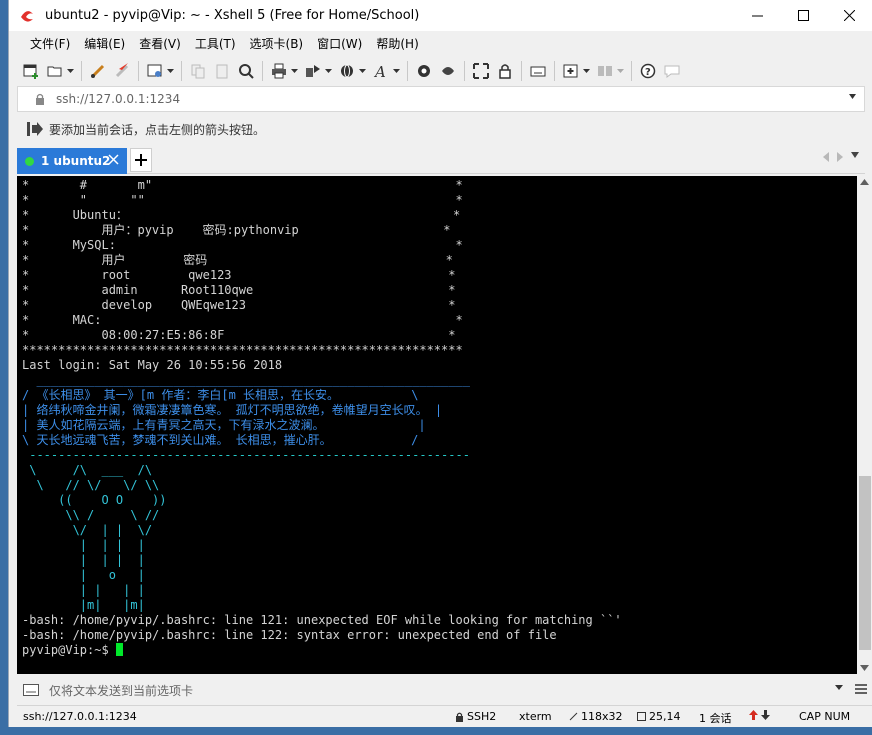 The width and height of the screenshot is (872, 735). Describe the element at coordinates (83, 605) in the screenshot. I see `terminal-line: |m| |m|` at that location.